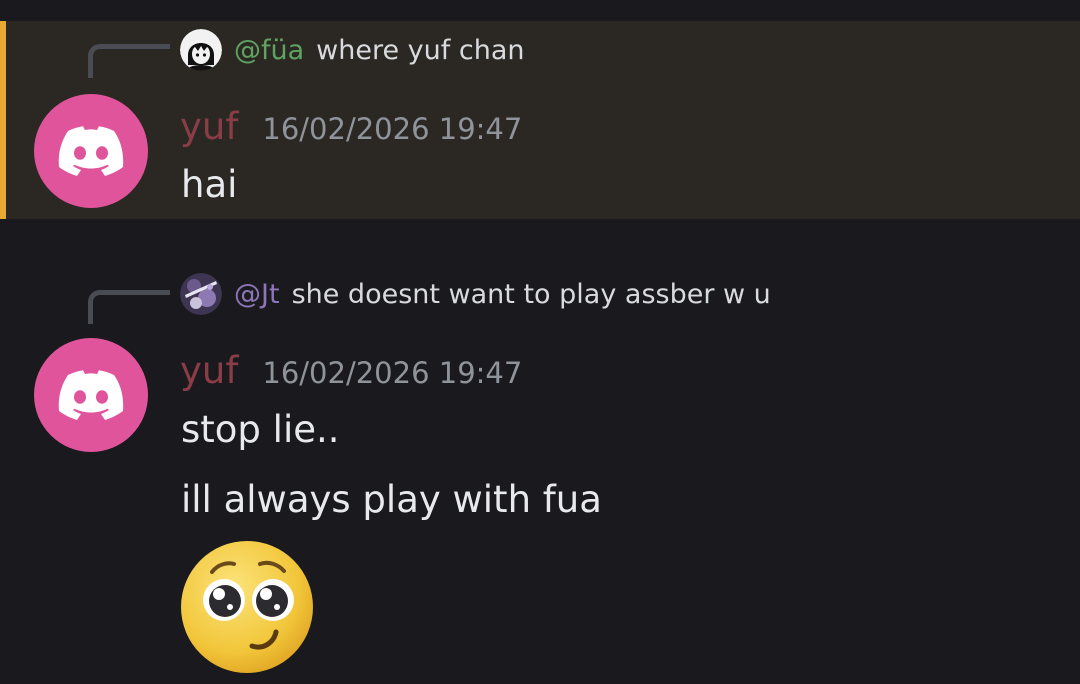 The height and width of the screenshot is (684, 1080). Describe the element at coordinates (531, 294) in the screenshot. I see `reply-text: she doesnt want to play assber w u` at that location.